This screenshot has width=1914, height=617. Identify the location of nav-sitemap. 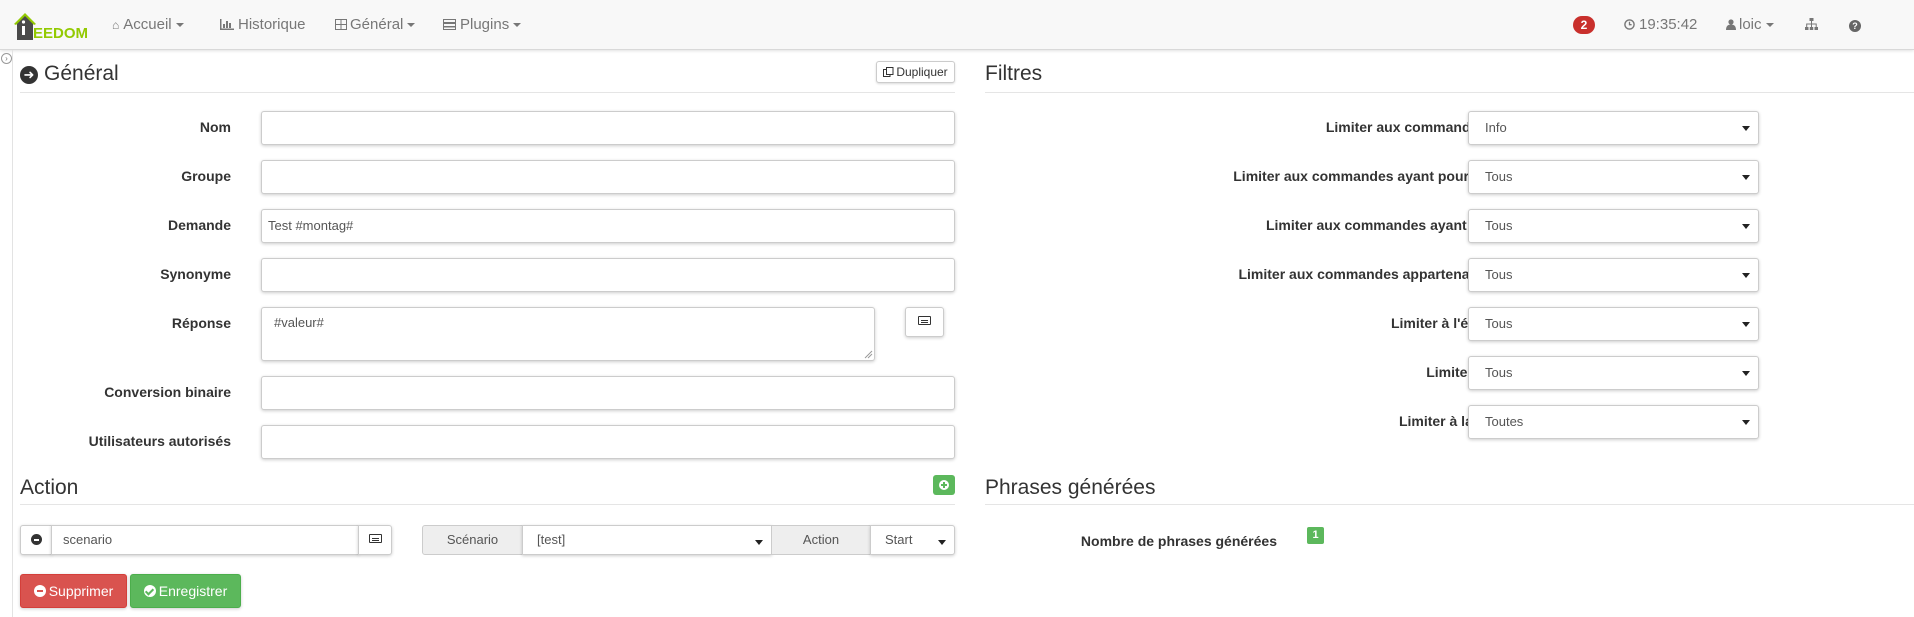
(1811, 25).